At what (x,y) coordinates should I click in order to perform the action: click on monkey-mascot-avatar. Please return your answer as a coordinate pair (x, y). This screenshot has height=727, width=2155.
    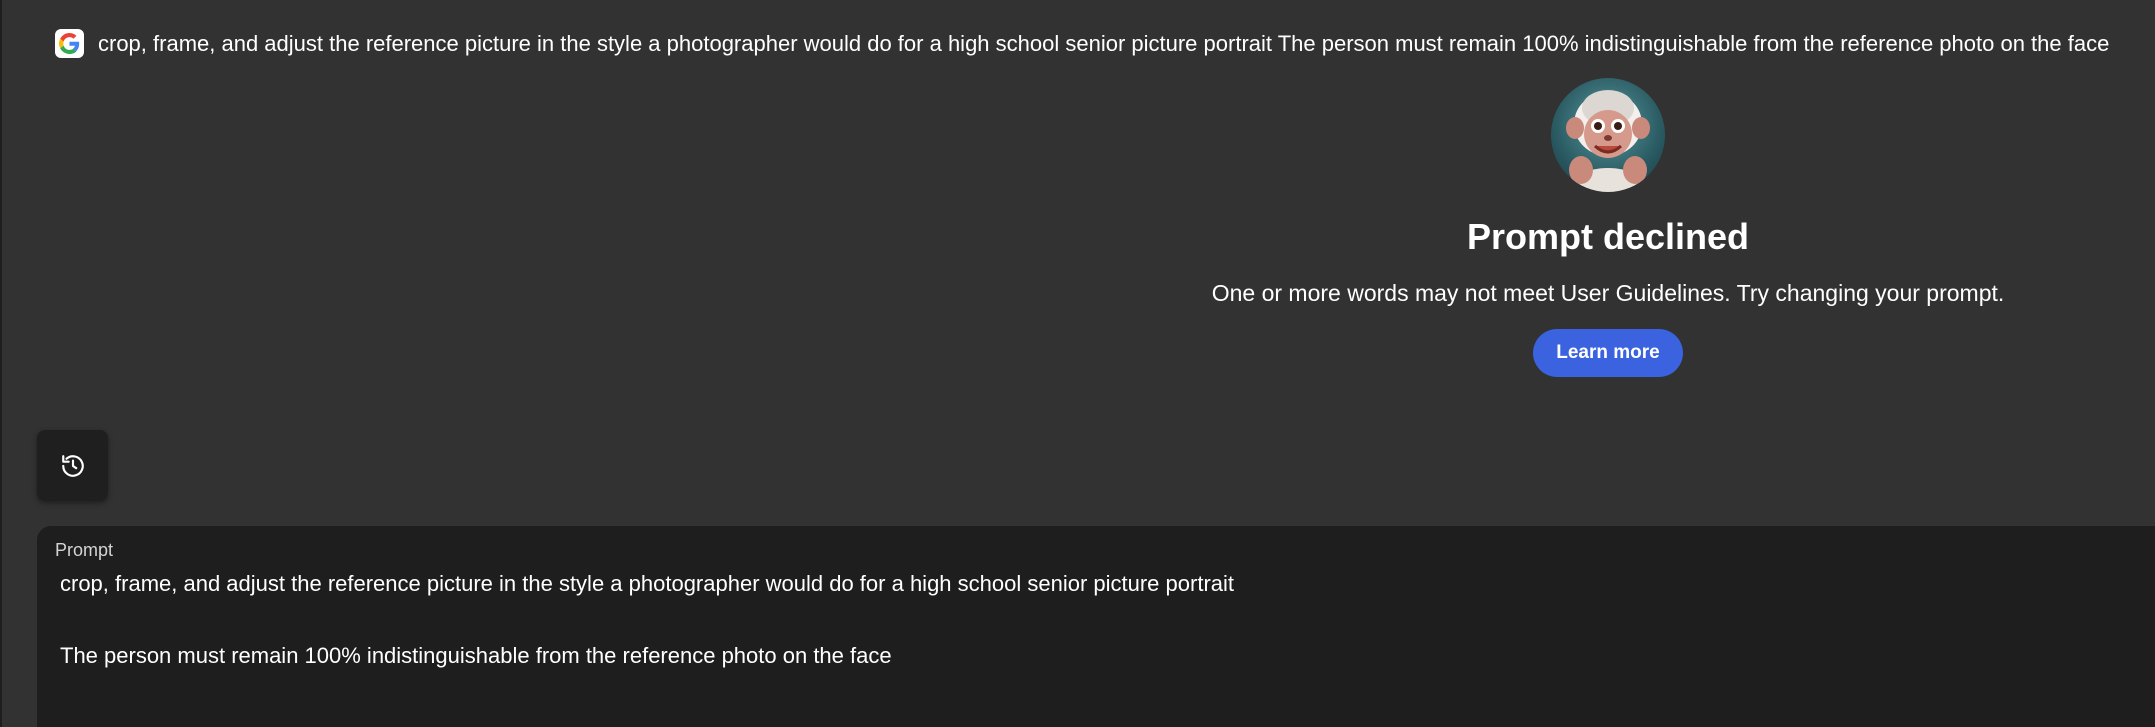
    Looking at the image, I should click on (1608, 135).